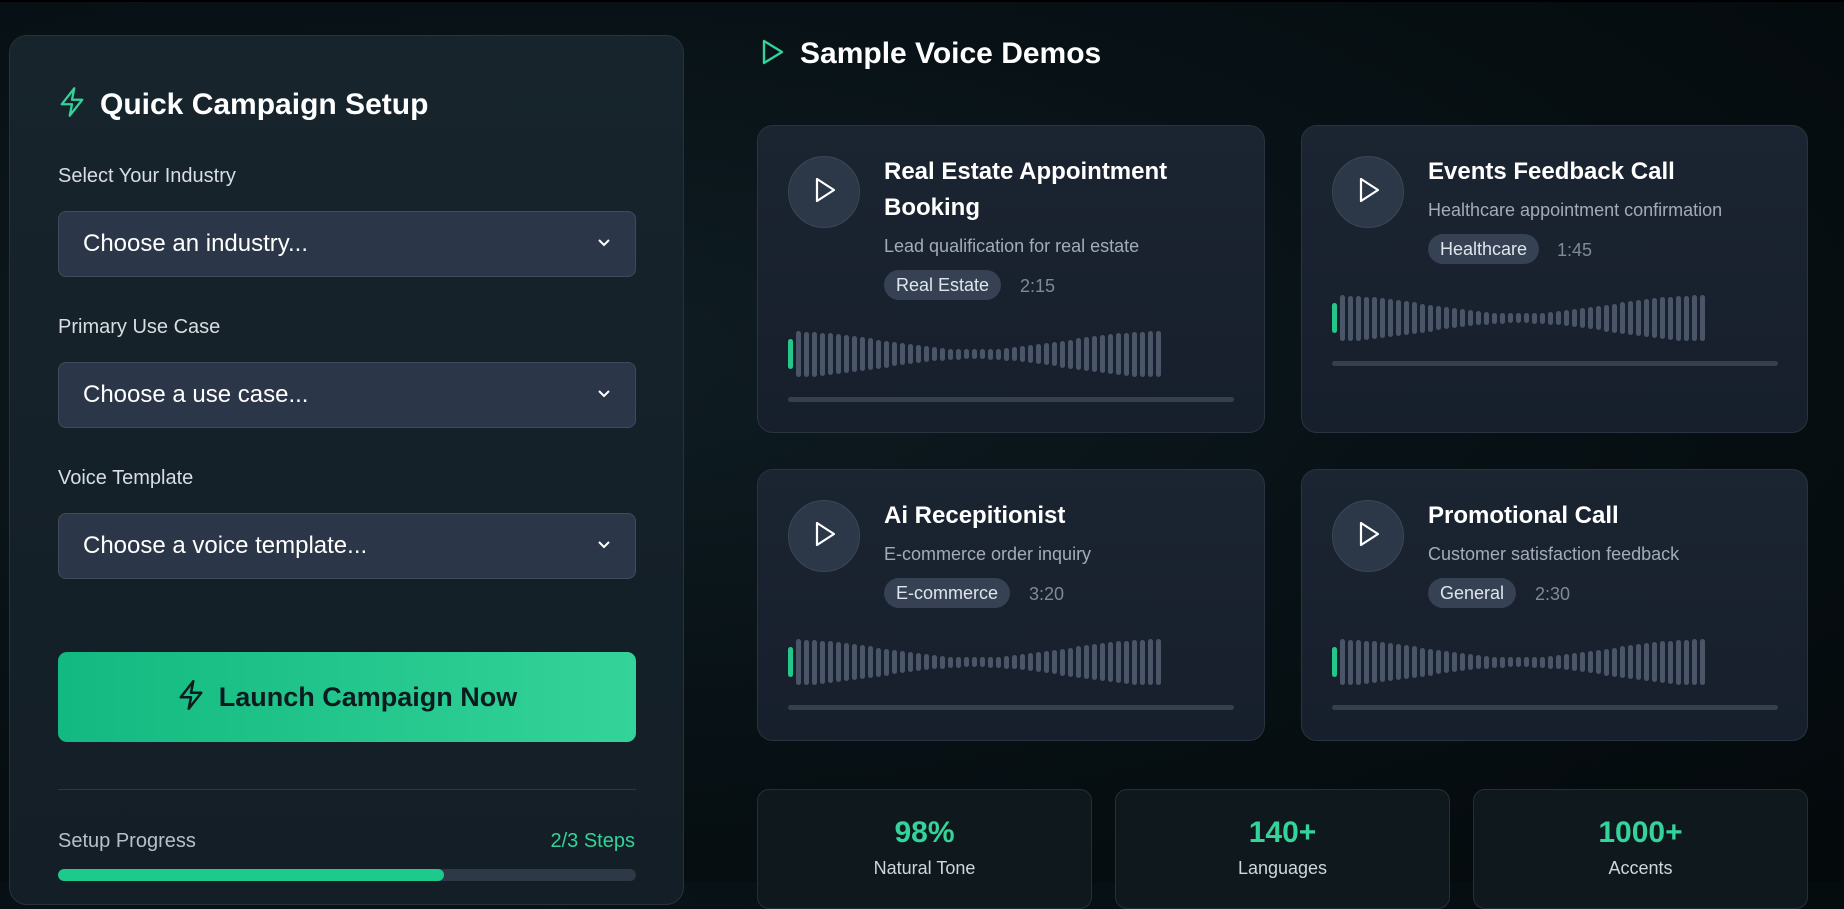 The height and width of the screenshot is (909, 1844). Describe the element at coordinates (1282, 868) in the screenshot. I see `stat-label: Languages` at that location.